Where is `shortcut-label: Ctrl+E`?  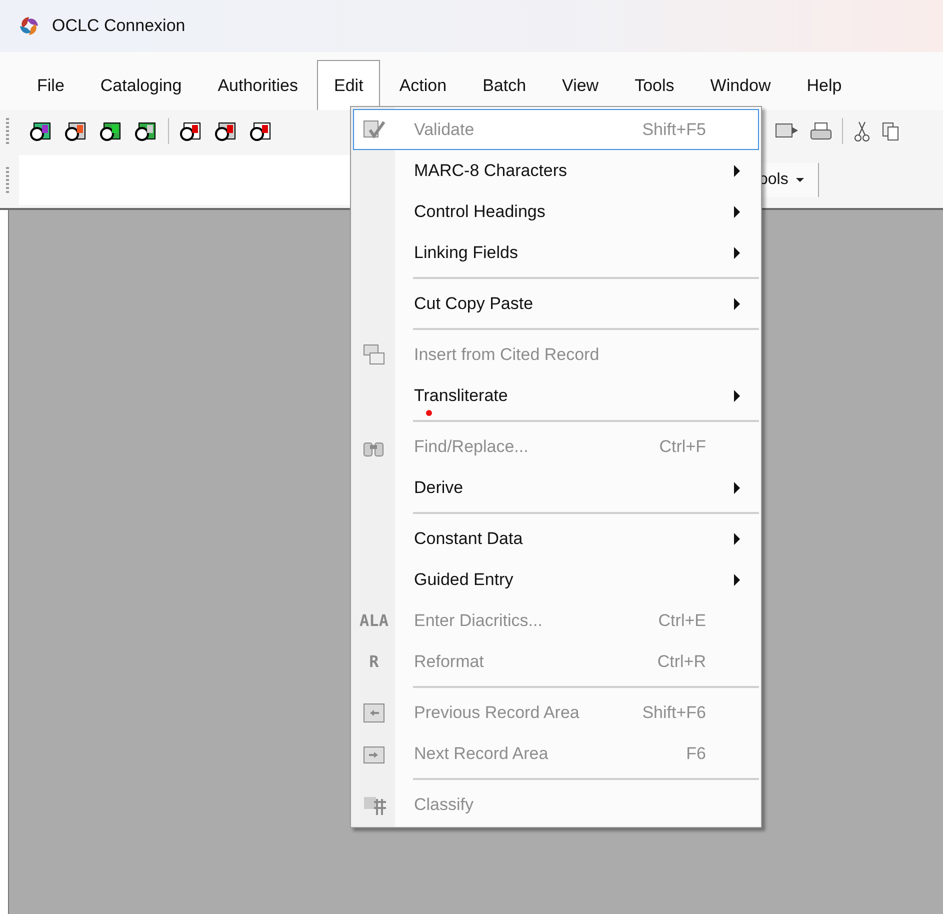
shortcut-label: Ctrl+E is located at coordinates (682, 620).